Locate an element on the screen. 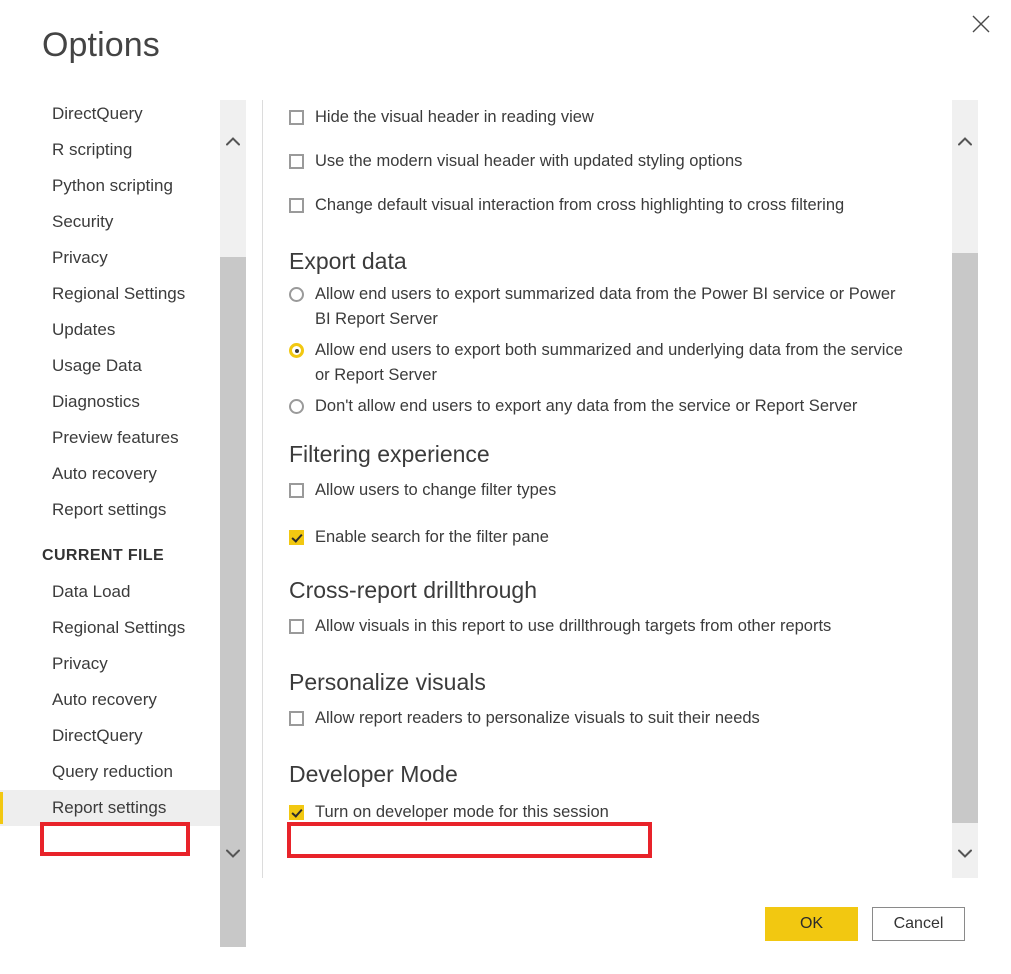  sidebar-item-current-directquery: DirectQuery is located at coordinates (110, 736).